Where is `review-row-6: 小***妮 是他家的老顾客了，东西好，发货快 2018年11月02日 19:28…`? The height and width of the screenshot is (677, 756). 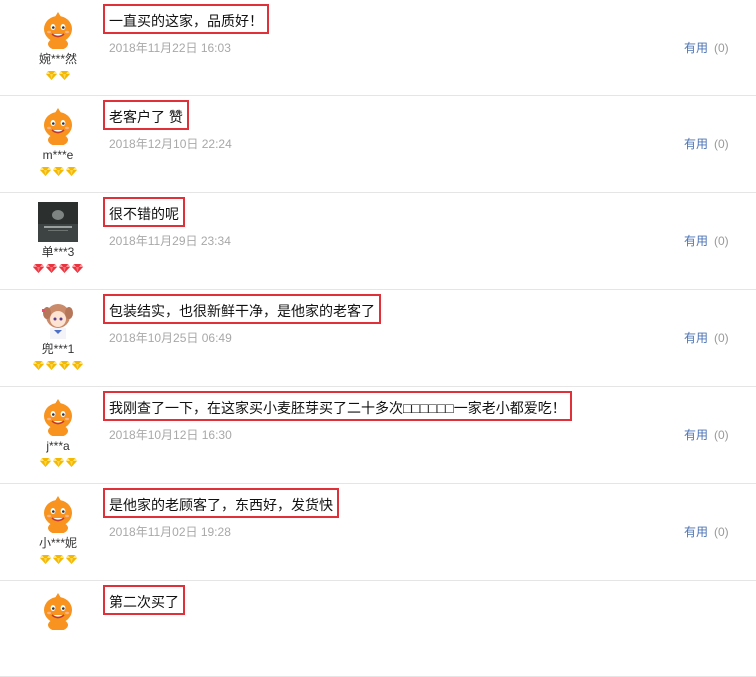
review-row-6: 小***妮 是他家的老顾客了，东西好，发货快 2018年11月02日 19:28… is located at coordinates (378, 532).